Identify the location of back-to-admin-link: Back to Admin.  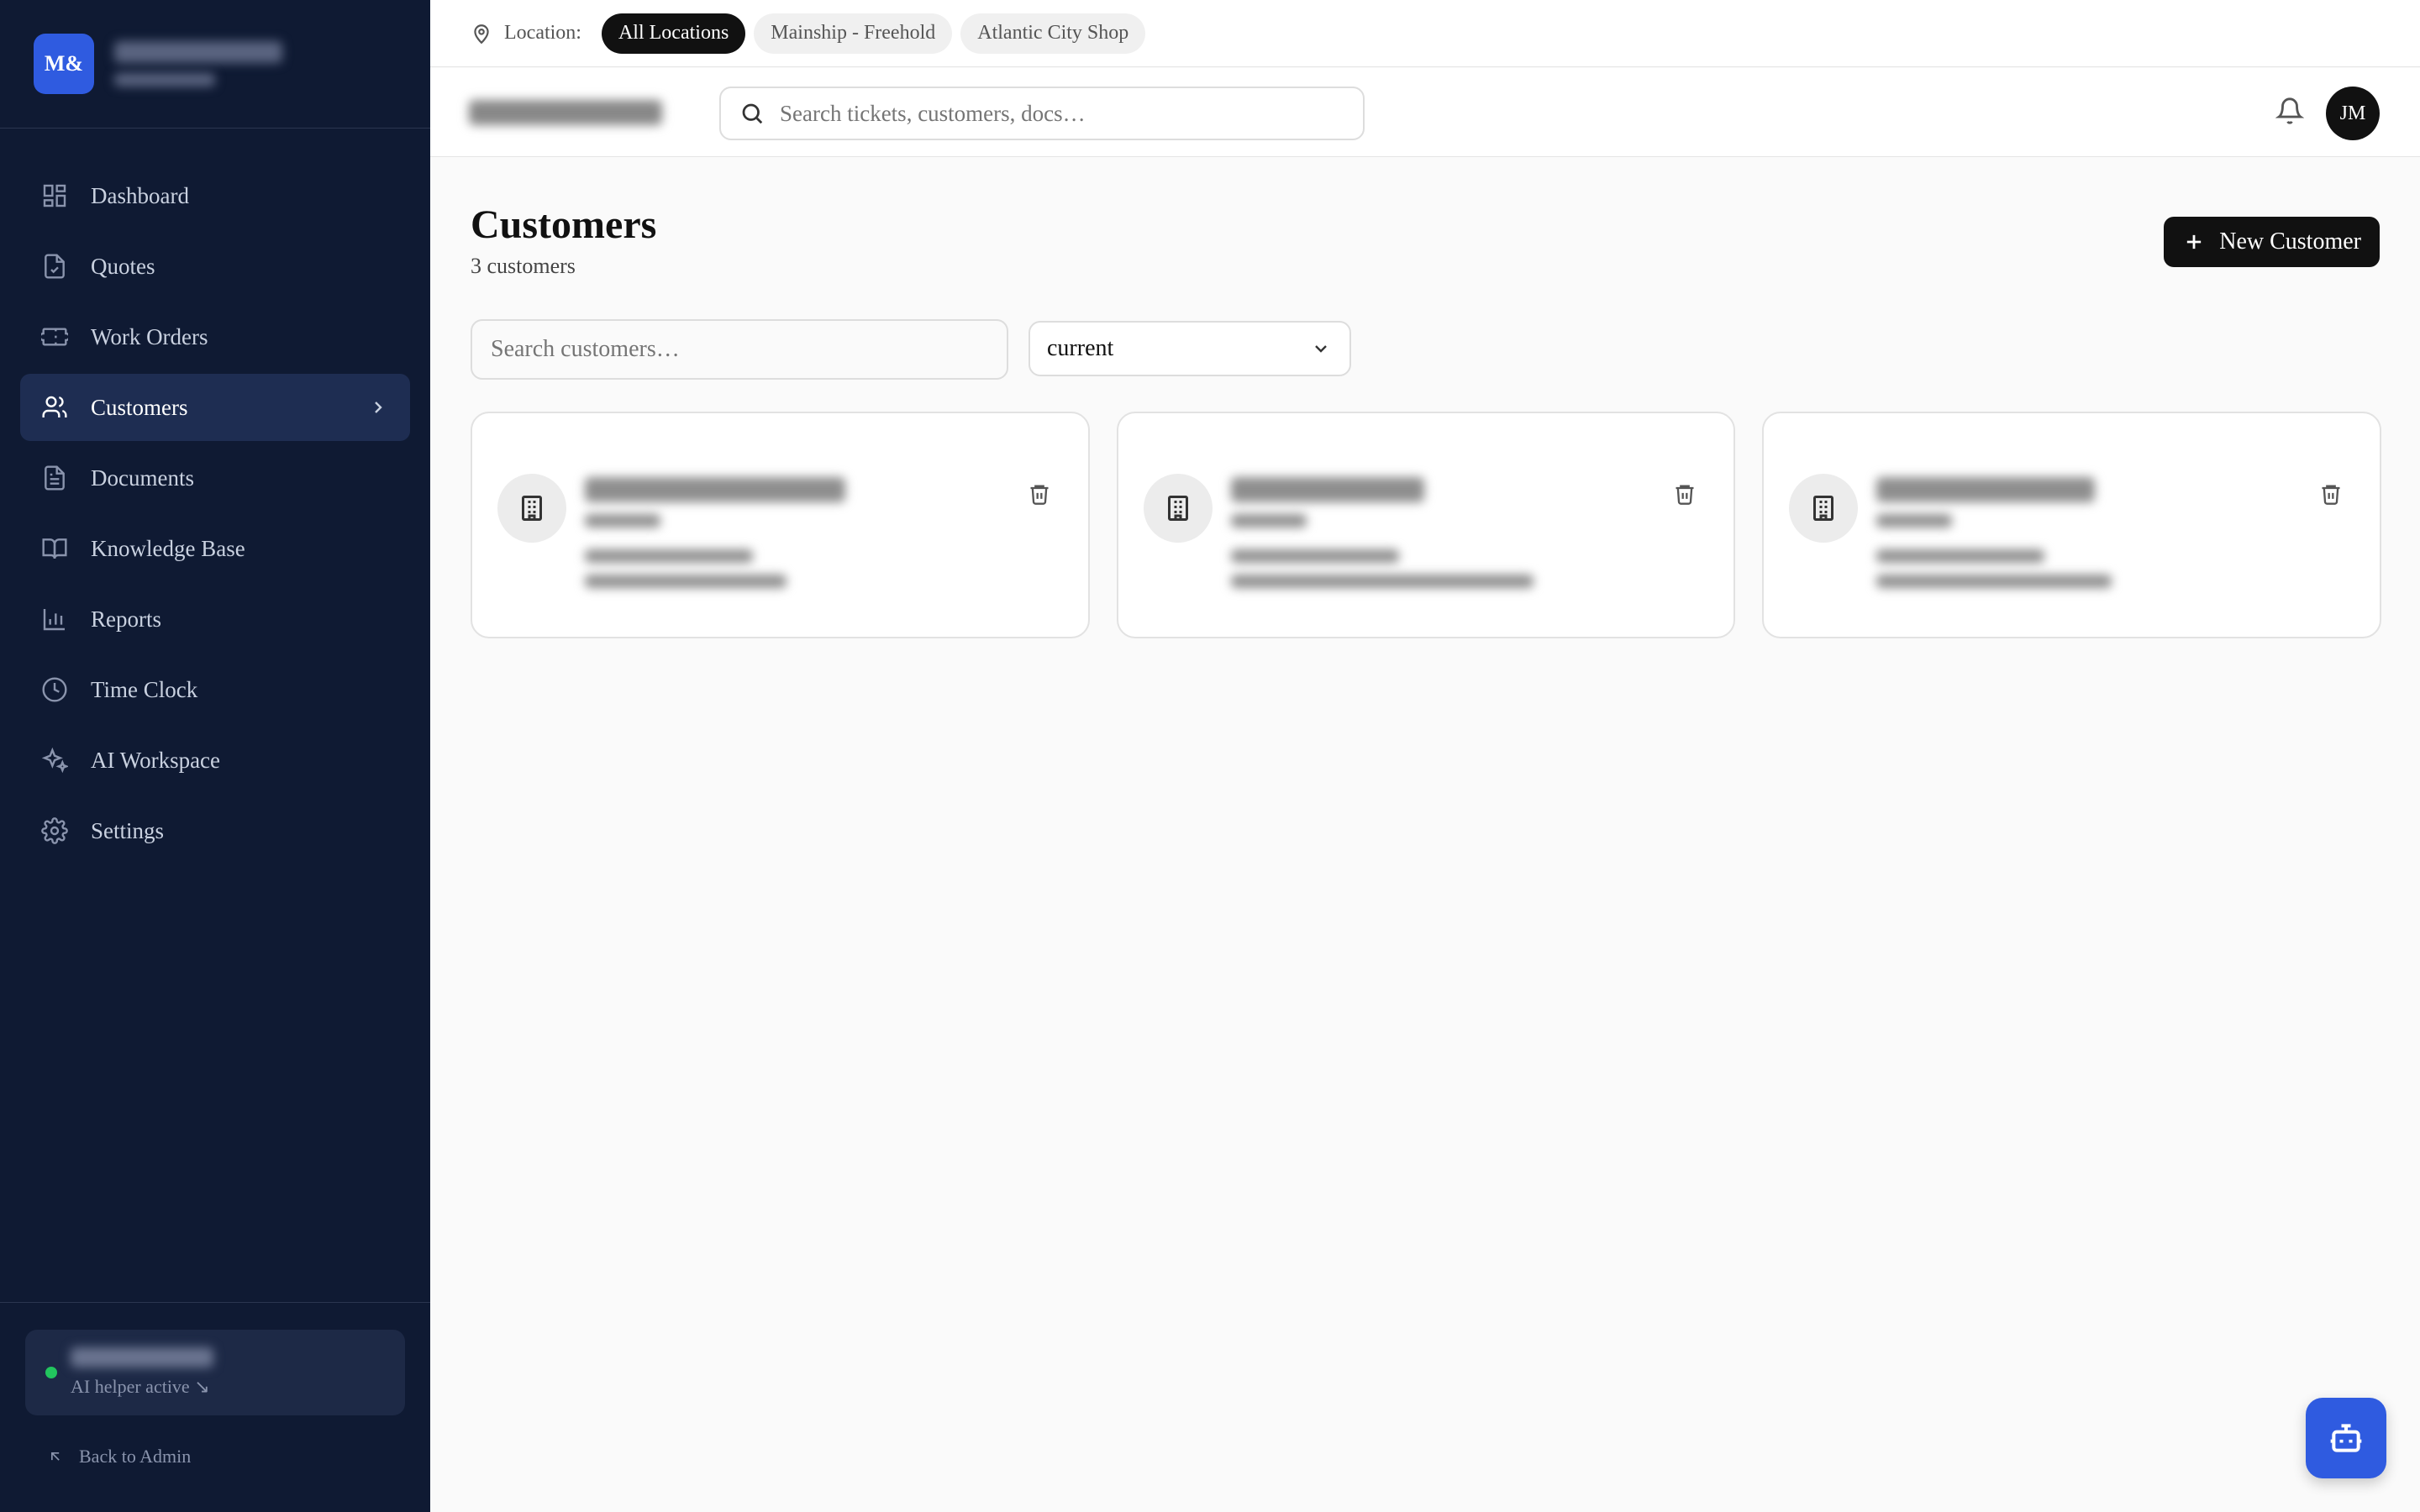
(215, 1456).